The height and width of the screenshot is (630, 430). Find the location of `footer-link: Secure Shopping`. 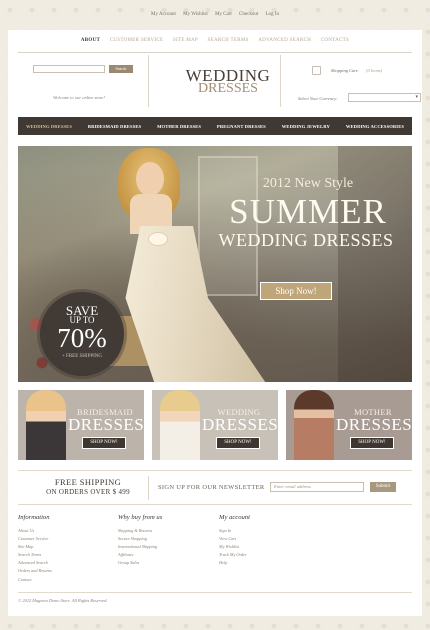

footer-link: Secure Shopping is located at coordinates (168, 539).